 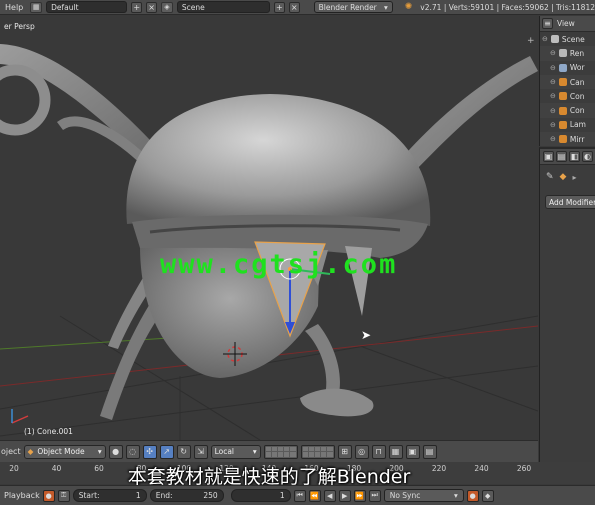 What do you see at coordinates (278, 160) in the screenshot?
I see `creature-dome` at bounding box center [278, 160].